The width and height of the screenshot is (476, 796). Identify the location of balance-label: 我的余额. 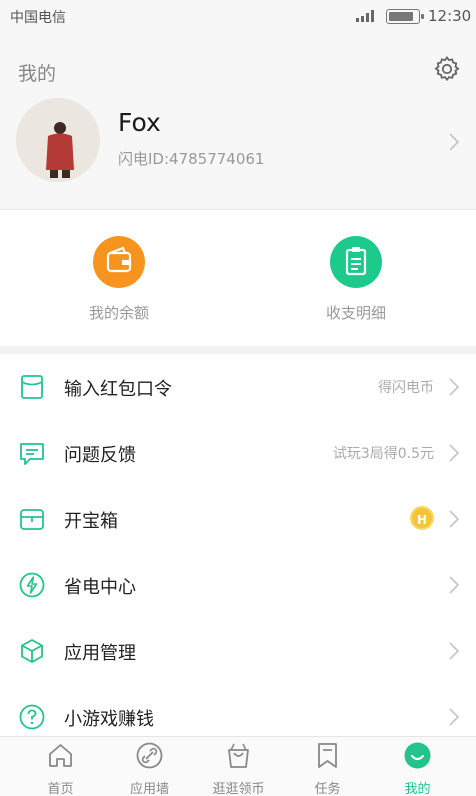
(118, 313).